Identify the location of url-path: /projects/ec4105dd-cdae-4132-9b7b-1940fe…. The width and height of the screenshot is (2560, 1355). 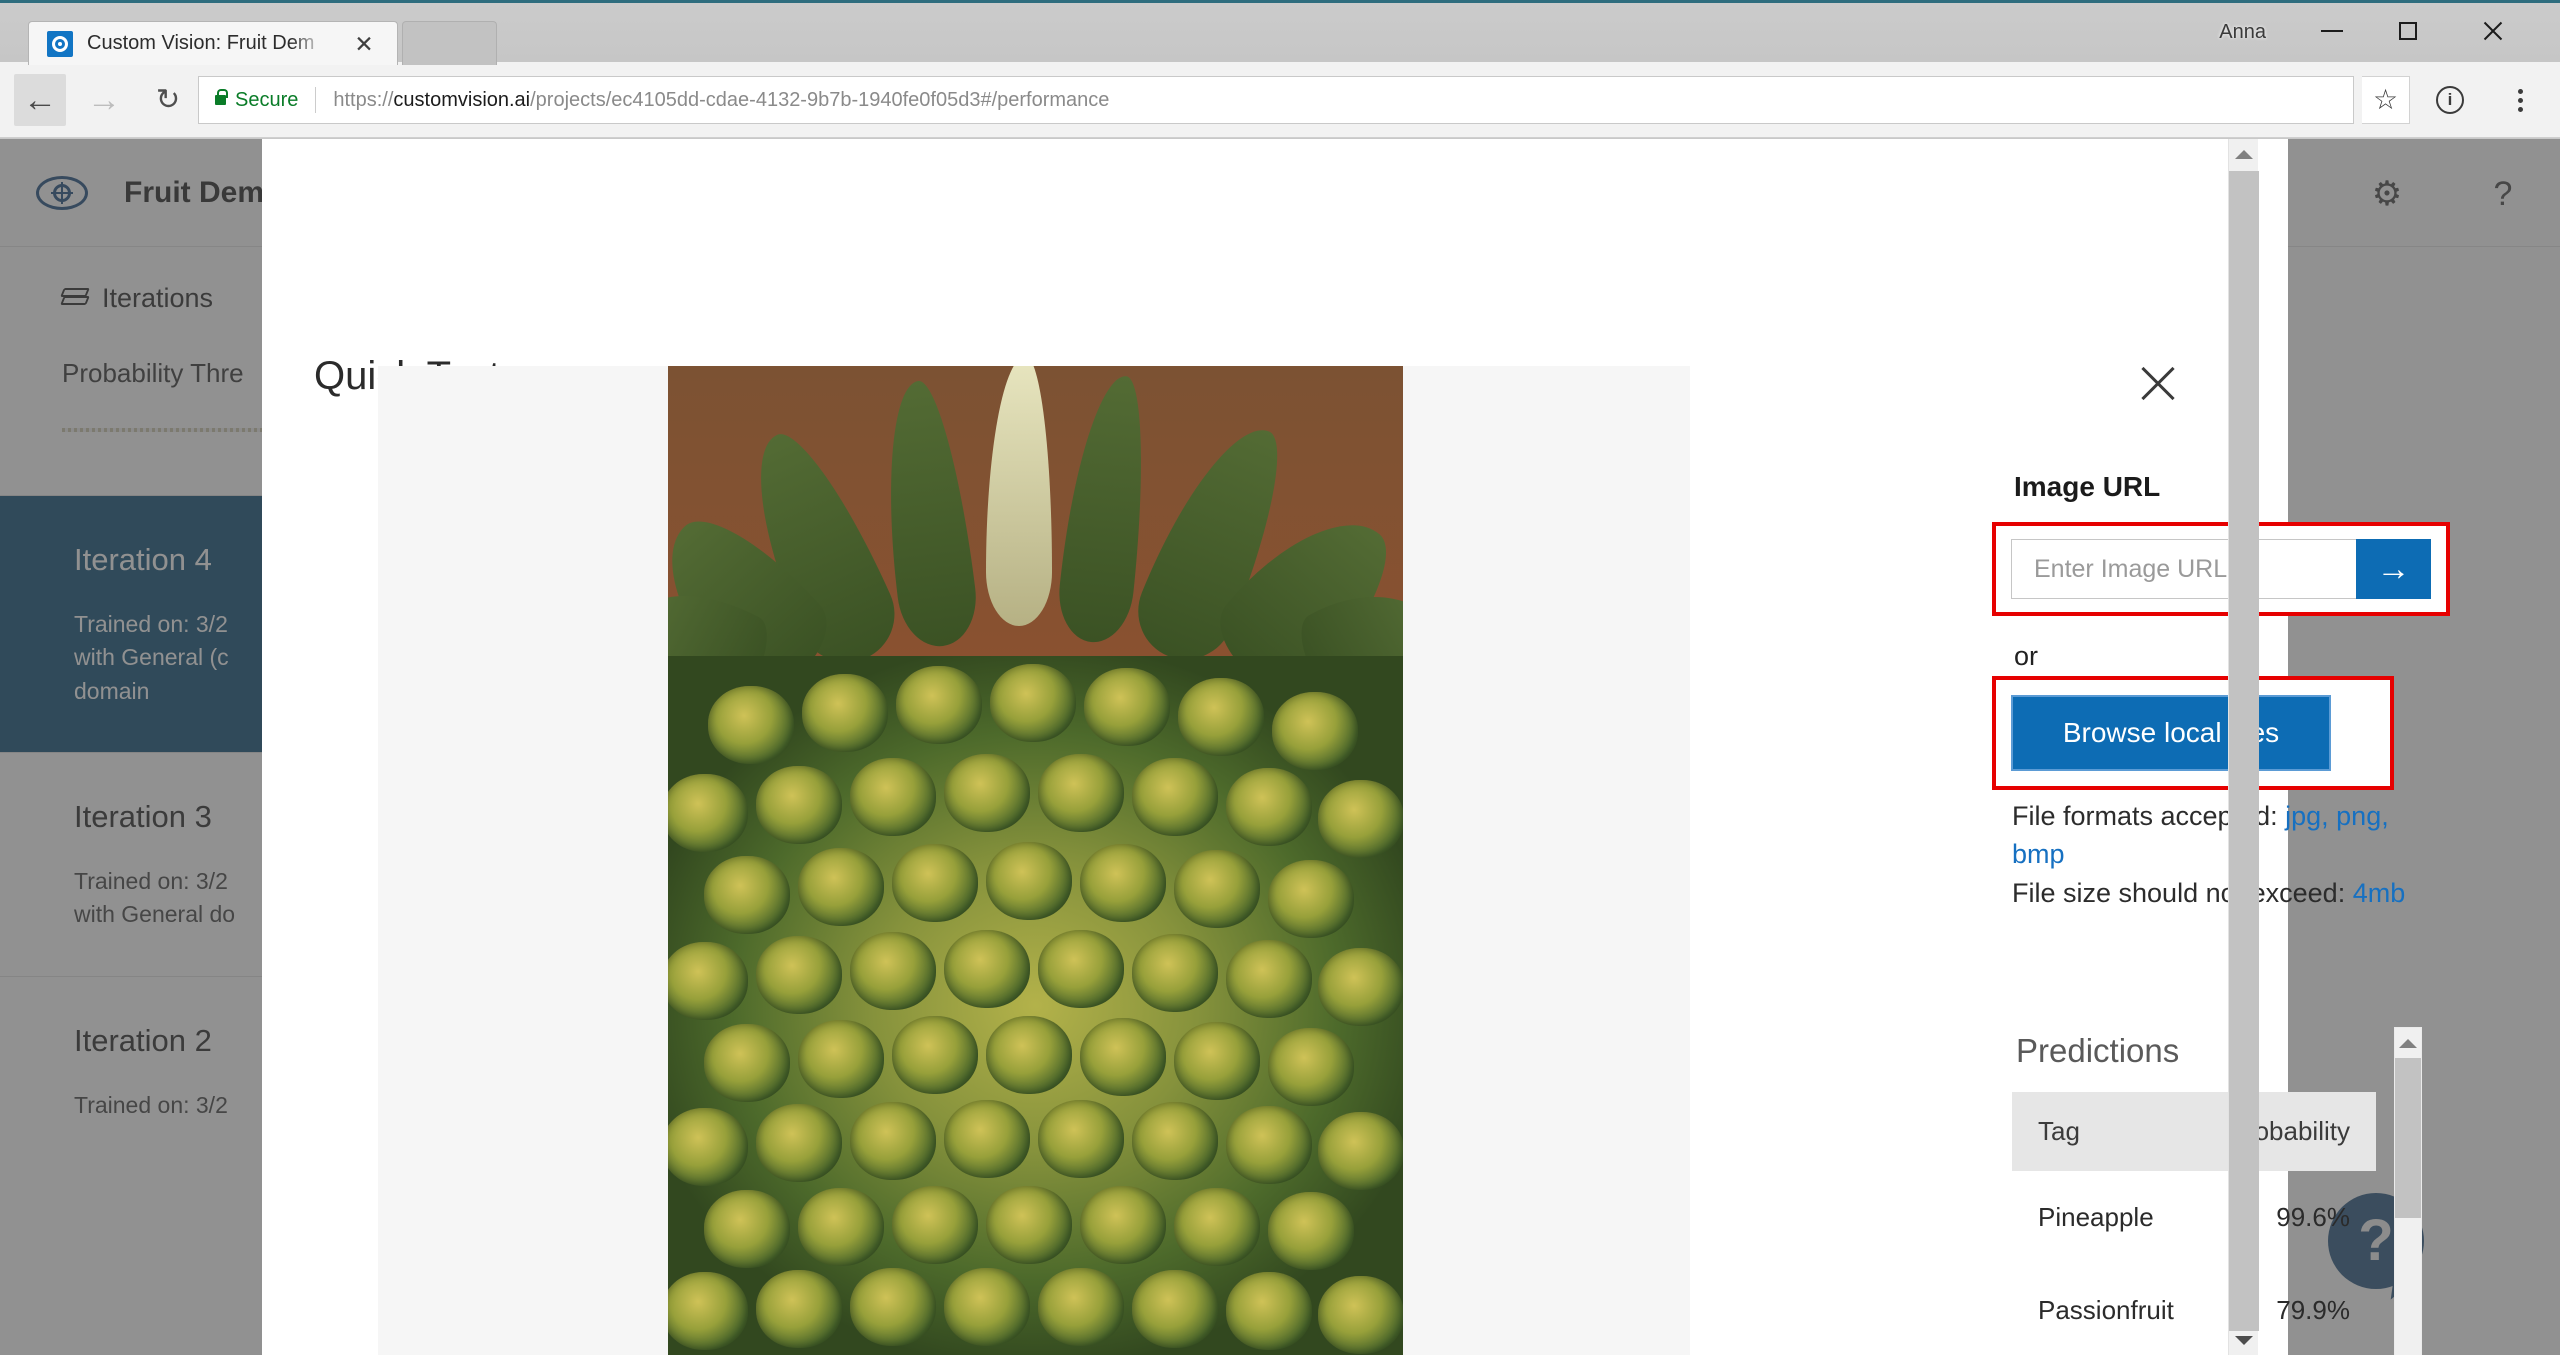
(820, 99).